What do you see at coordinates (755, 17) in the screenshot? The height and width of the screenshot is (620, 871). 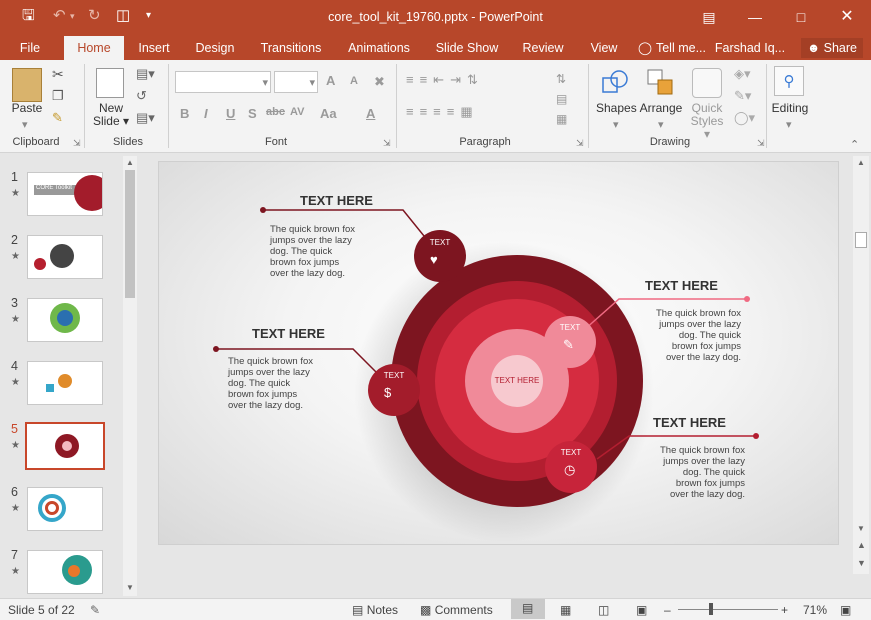 I see `minimize-icon: —` at bounding box center [755, 17].